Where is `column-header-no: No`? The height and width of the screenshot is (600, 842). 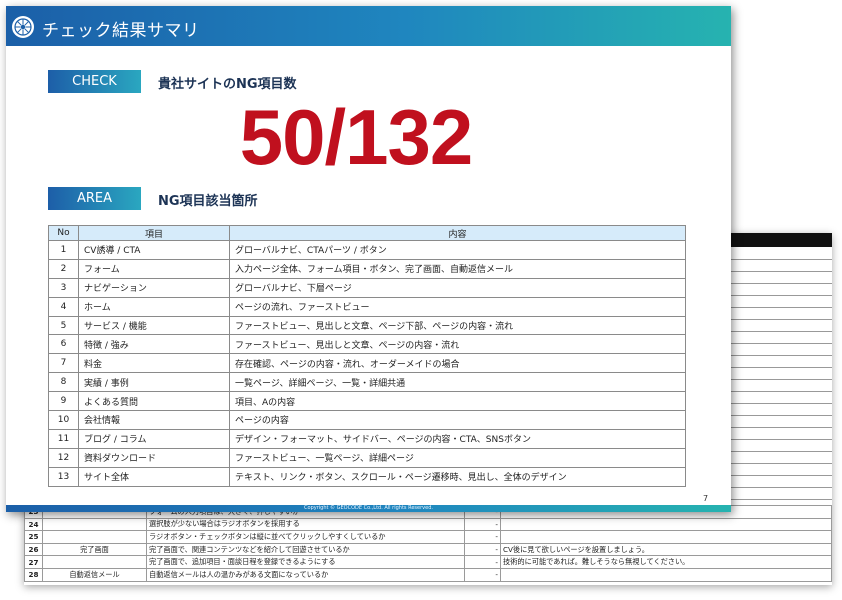
column-header-no: No is located at coordinates (63, 233).